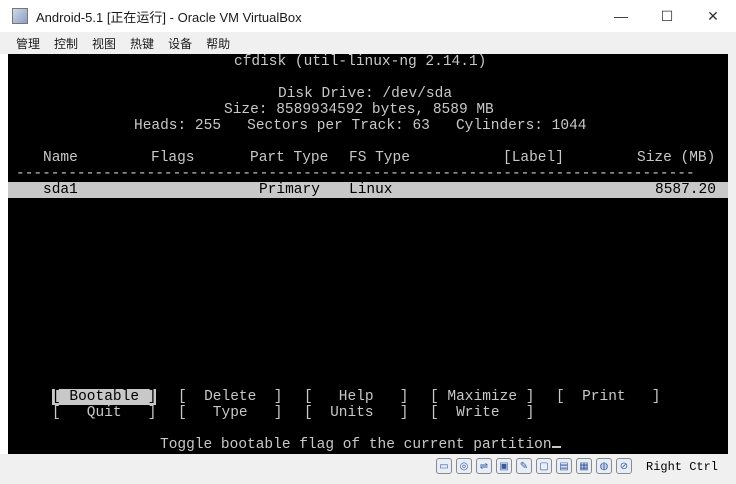 This screenshot has width=736, height=484. What do you see at coordinates (533, 158) in the screenshot?
I see `col-header-label: [Label]` at bounding box center [533, 158].